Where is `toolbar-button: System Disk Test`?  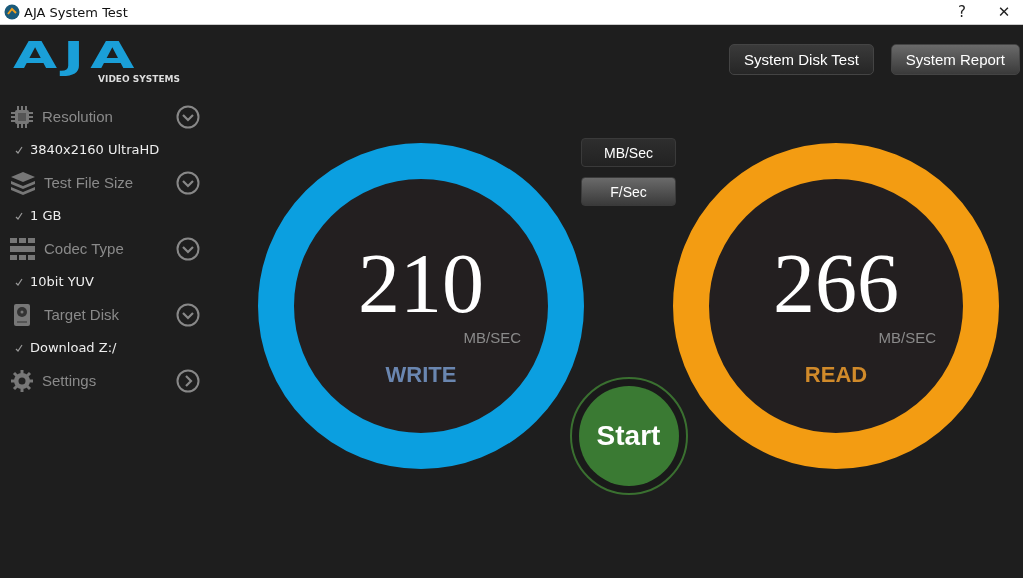 toolbar-button: System Disk Test is located at coordinates (801, 59).